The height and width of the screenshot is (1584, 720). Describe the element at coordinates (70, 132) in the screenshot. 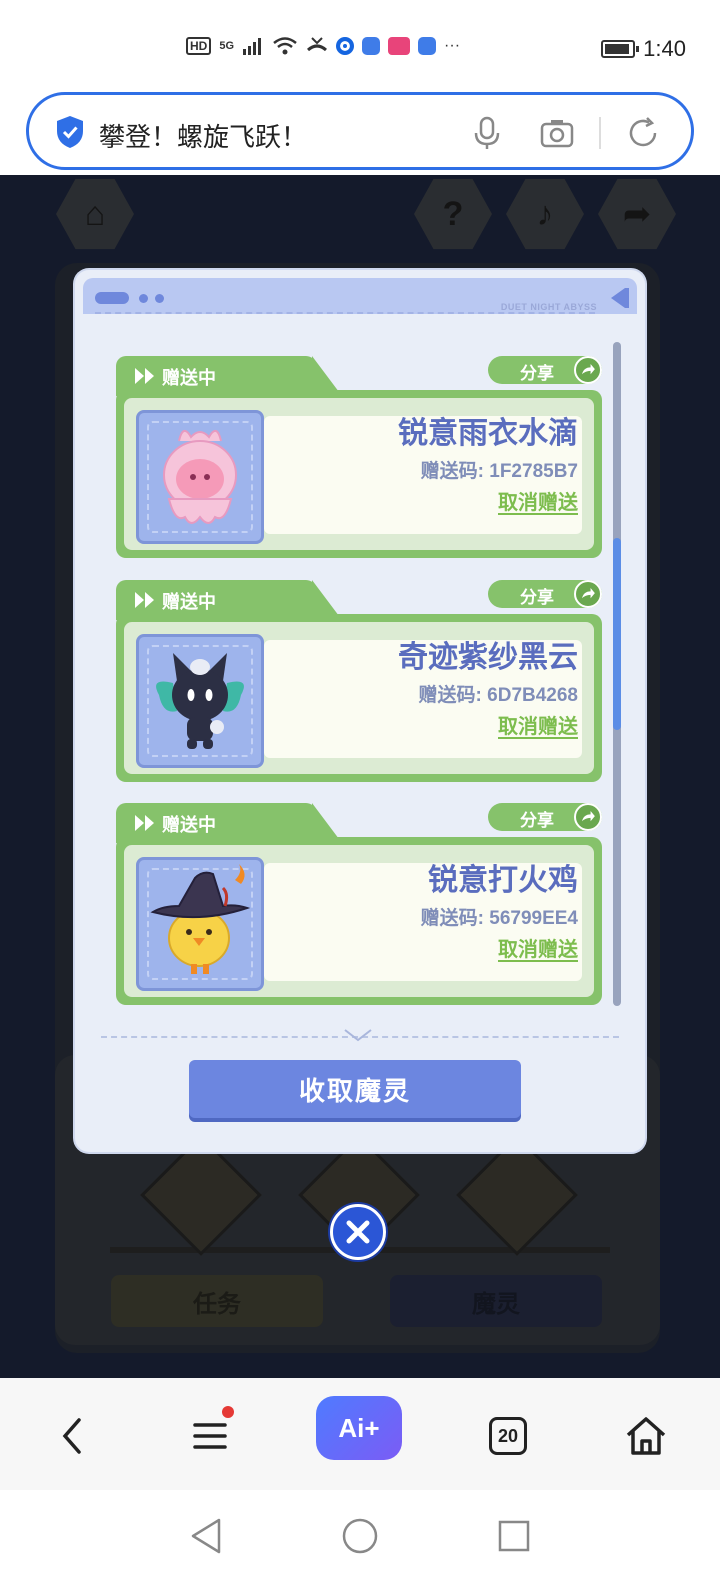

I see `shield-check-icon` at that location.